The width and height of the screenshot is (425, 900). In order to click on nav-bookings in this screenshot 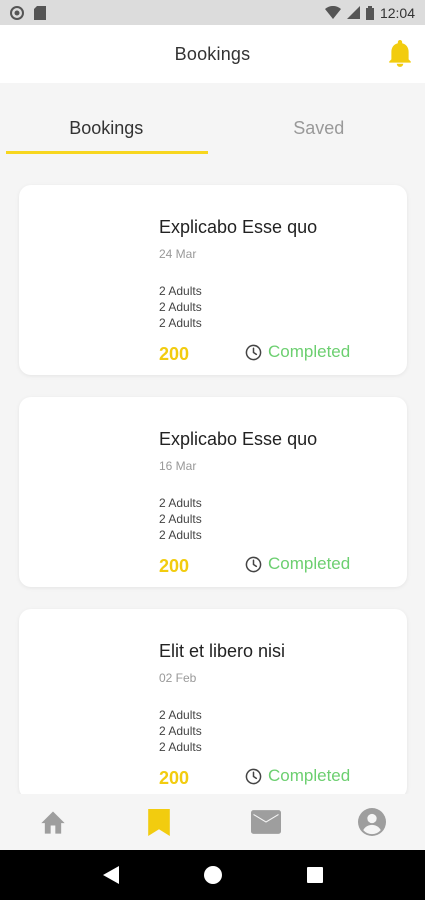, I will do `click(159, 822)`.